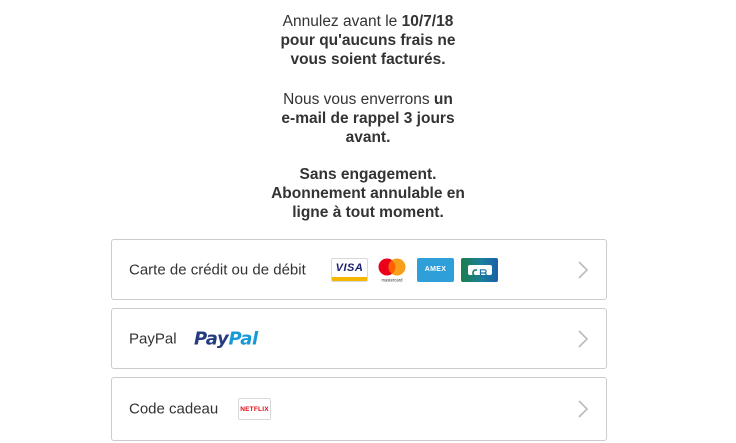 This screenshot has width=736, height=443. I want to click on payment-option-gift-code-label: Code cadeau, so click(174, 409).